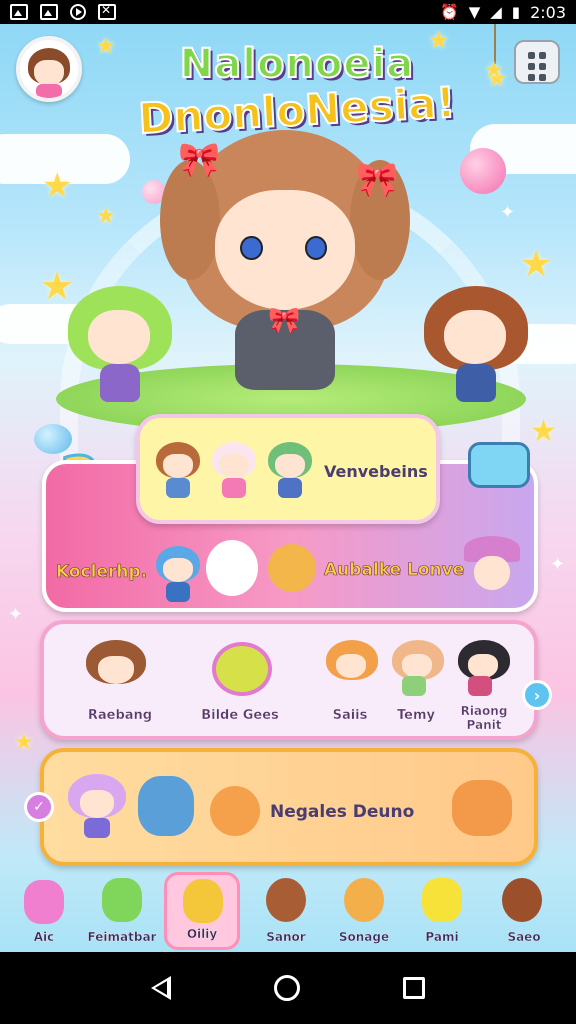 The width and height of the screenshot is (576, 1024). I want to click on image-notification-icon, so click(19, 12).